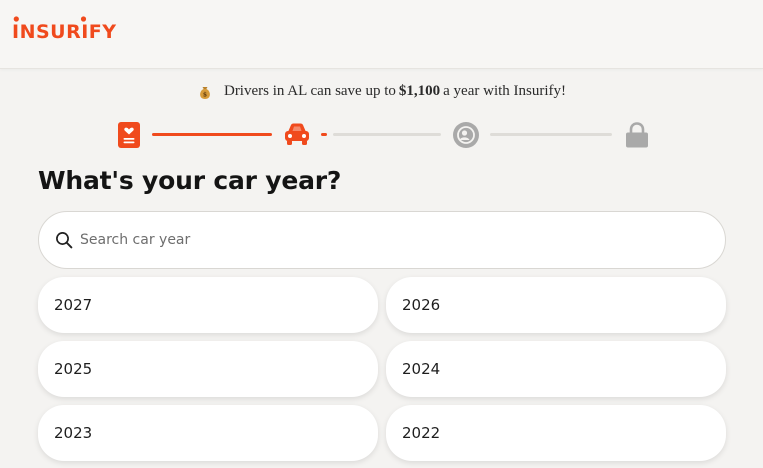  What do you see at coordinates (505, 91) in the screenshot?
I see `promo-text-end: a year with Insurify!` at bounding box center [505, 91].